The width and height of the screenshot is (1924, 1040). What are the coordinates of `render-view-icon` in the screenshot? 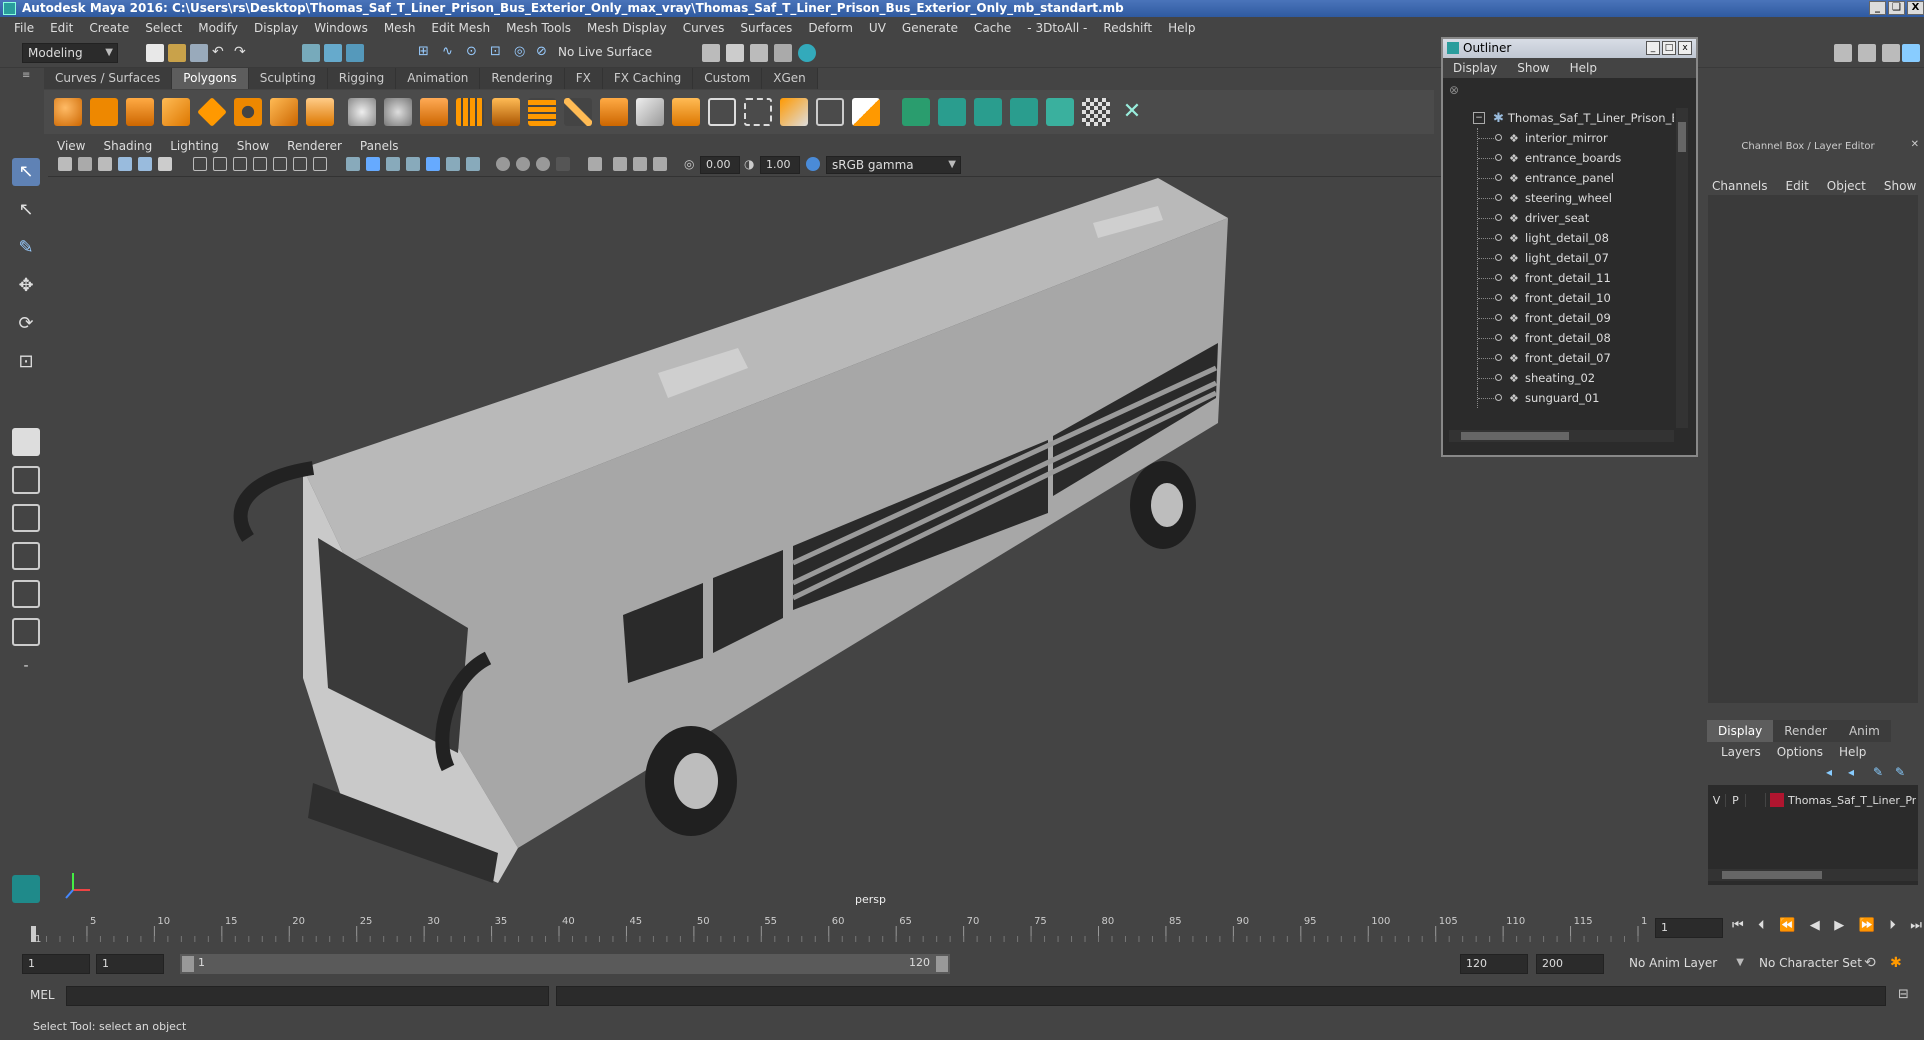 It's located at (711, 53).